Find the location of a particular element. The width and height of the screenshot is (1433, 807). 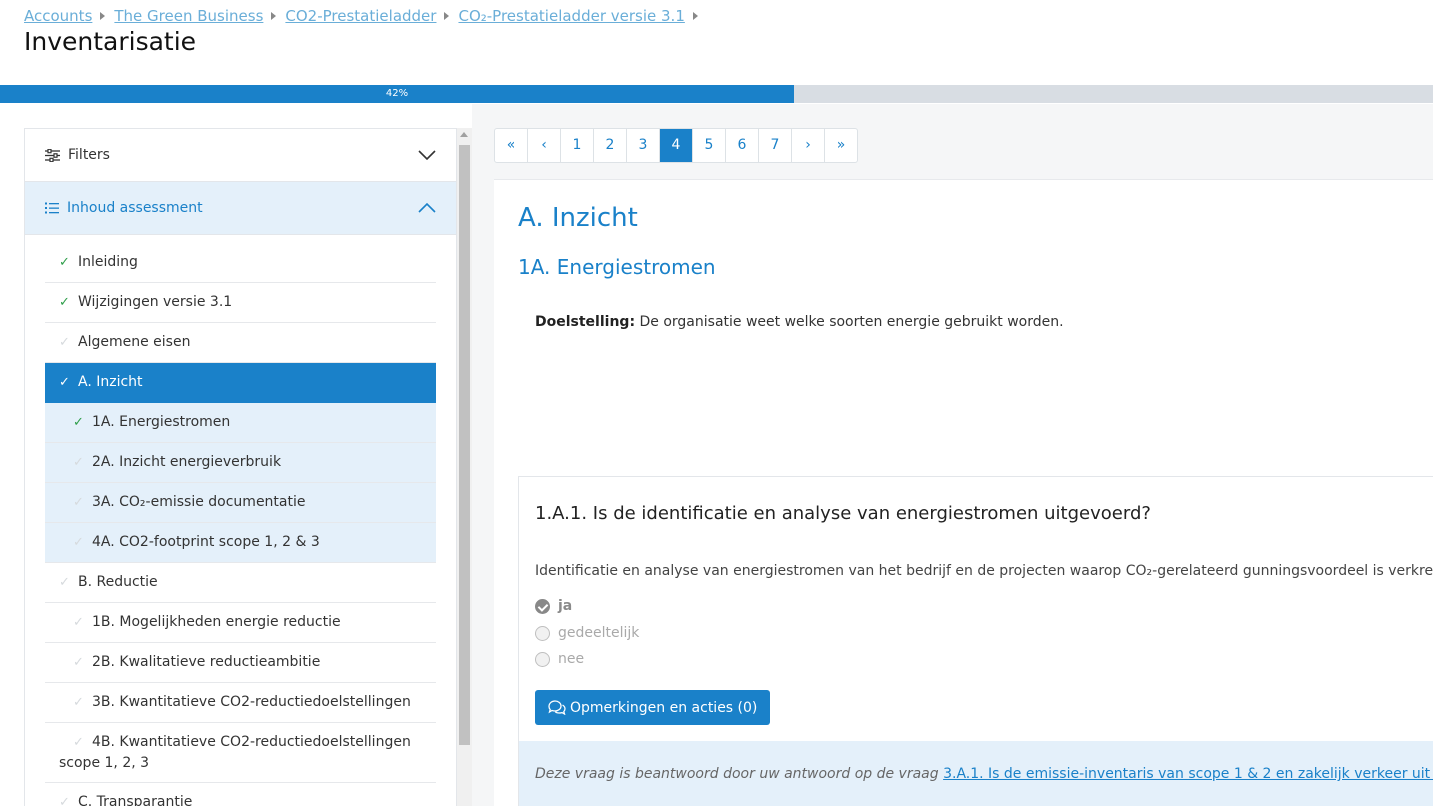

toc-item-c-transparantie: ✓ C. Transparantie is located at coordinates (240, 794).